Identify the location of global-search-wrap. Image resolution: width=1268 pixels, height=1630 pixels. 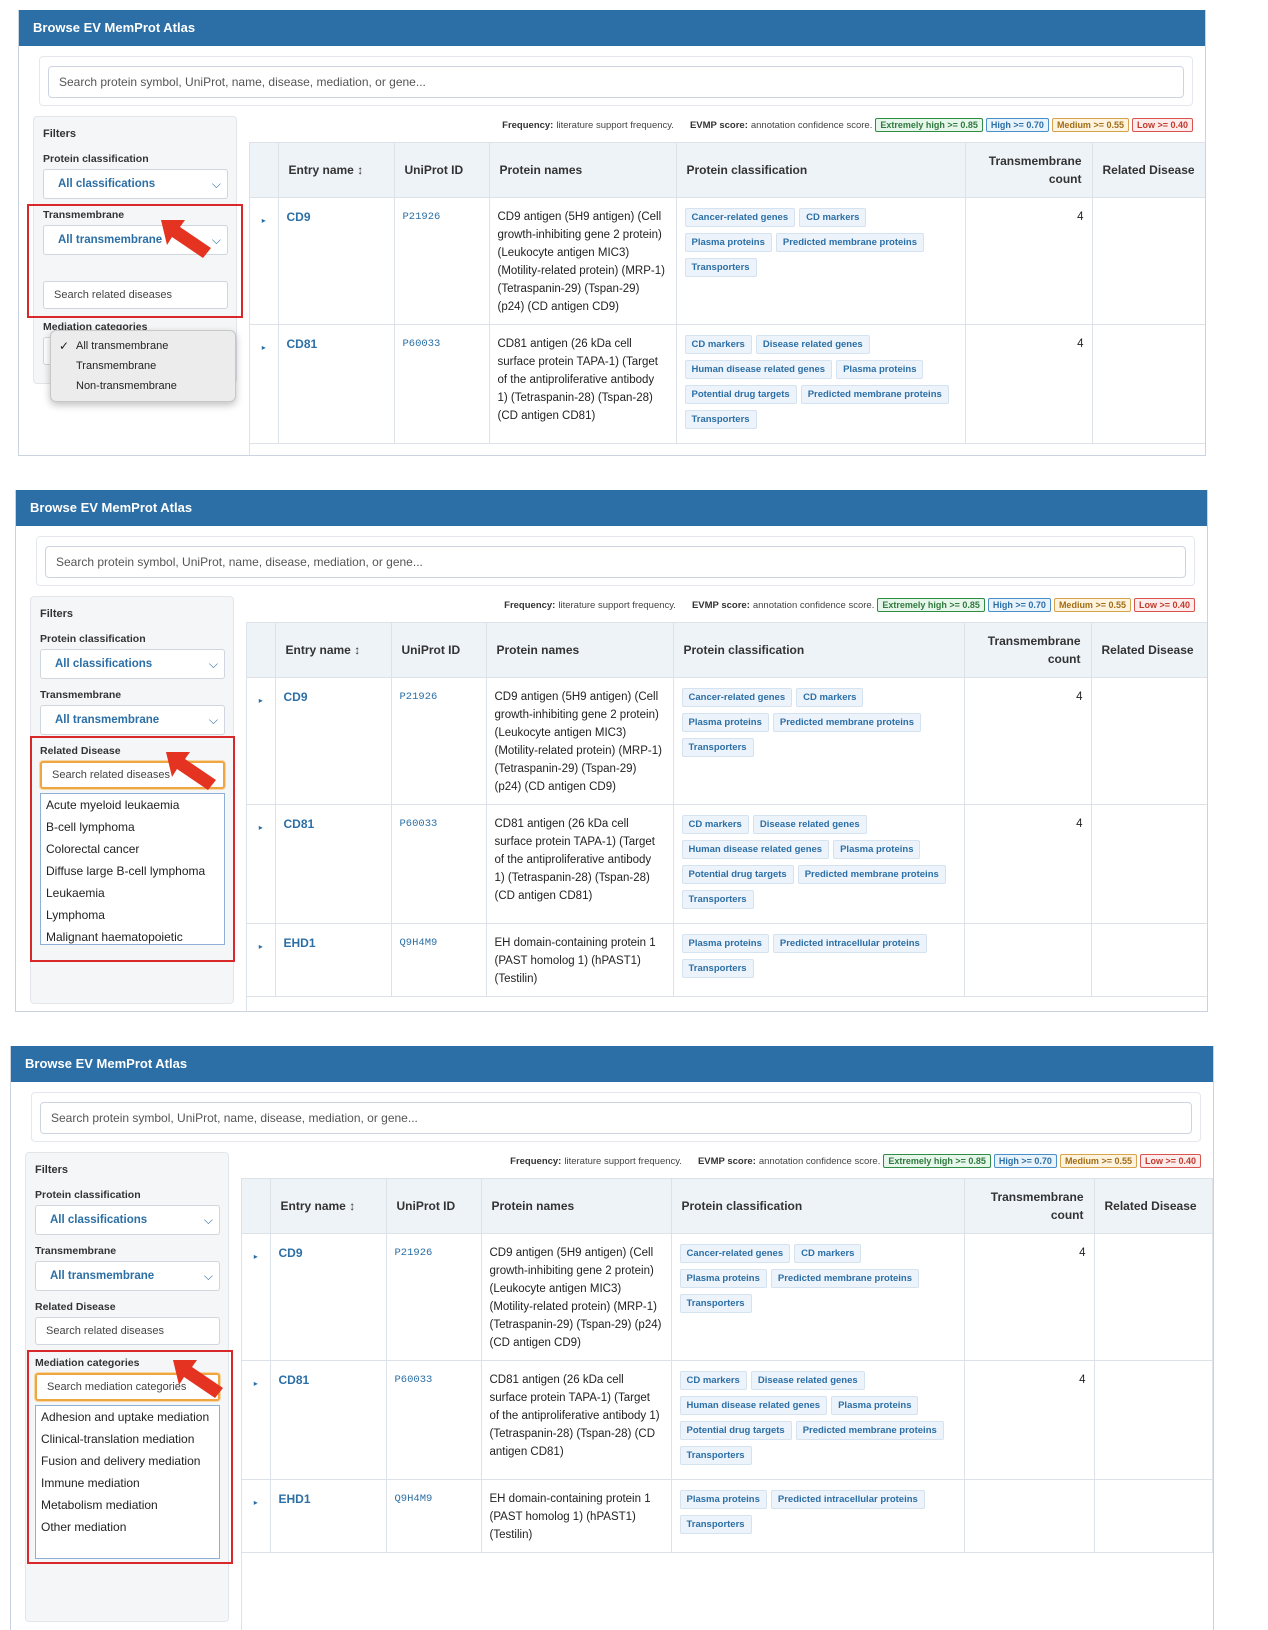
(616, 81).